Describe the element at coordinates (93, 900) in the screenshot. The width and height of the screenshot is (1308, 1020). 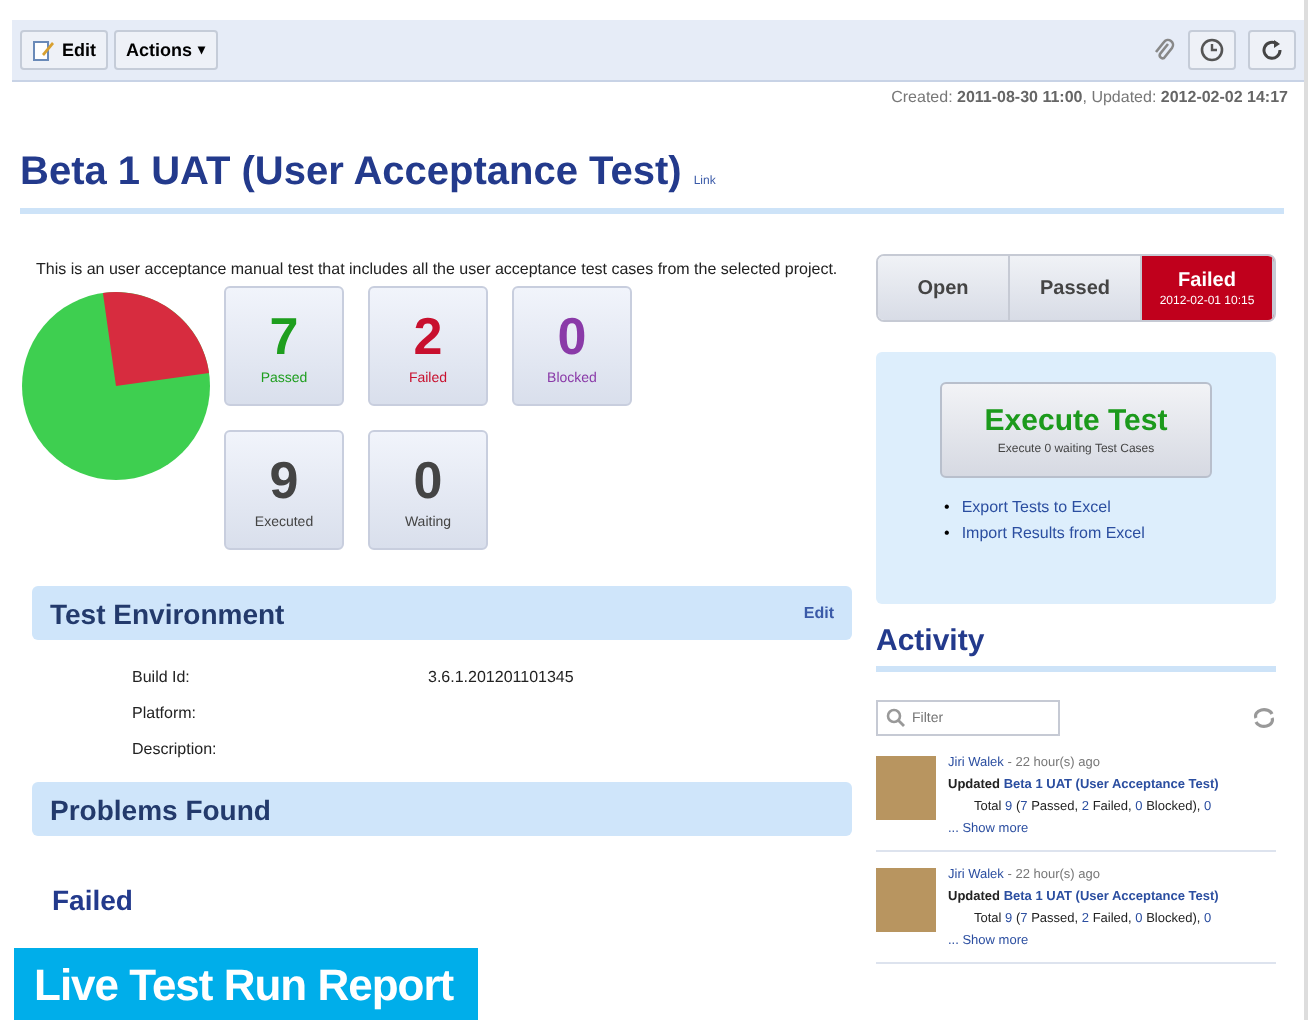
I see `problems-subtitle: Failed` at that location.